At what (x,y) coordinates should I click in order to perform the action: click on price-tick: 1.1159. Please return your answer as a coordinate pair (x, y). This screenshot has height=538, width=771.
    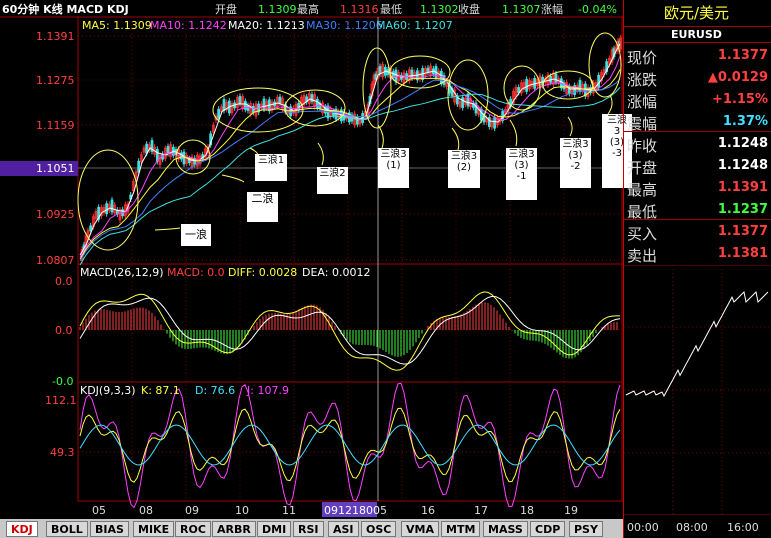
    Looking at the image, I should click on (55, 125).